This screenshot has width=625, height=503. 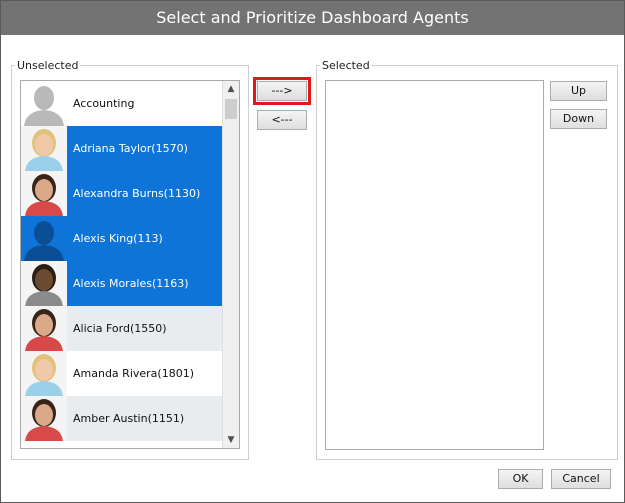 I want to click on agent-list-item: Amanda Rivera(1801), so click(x=122, y=373).